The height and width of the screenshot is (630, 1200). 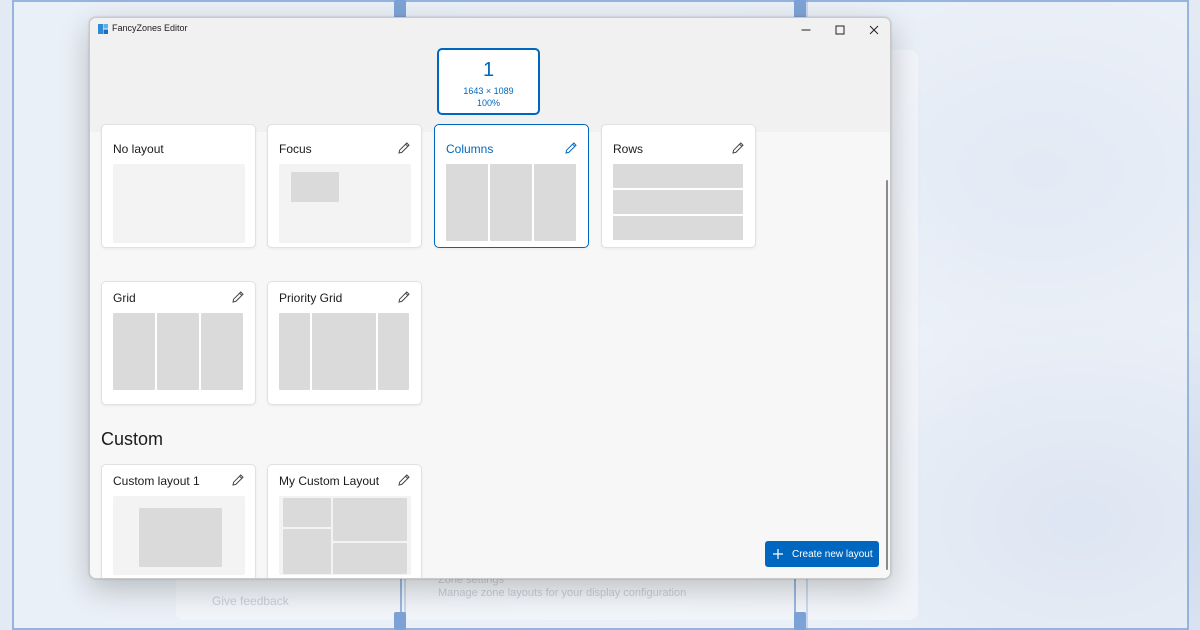 I want to click on monitor-selector: 1 1643 × 1089 100%, so click(x=490, y=87).